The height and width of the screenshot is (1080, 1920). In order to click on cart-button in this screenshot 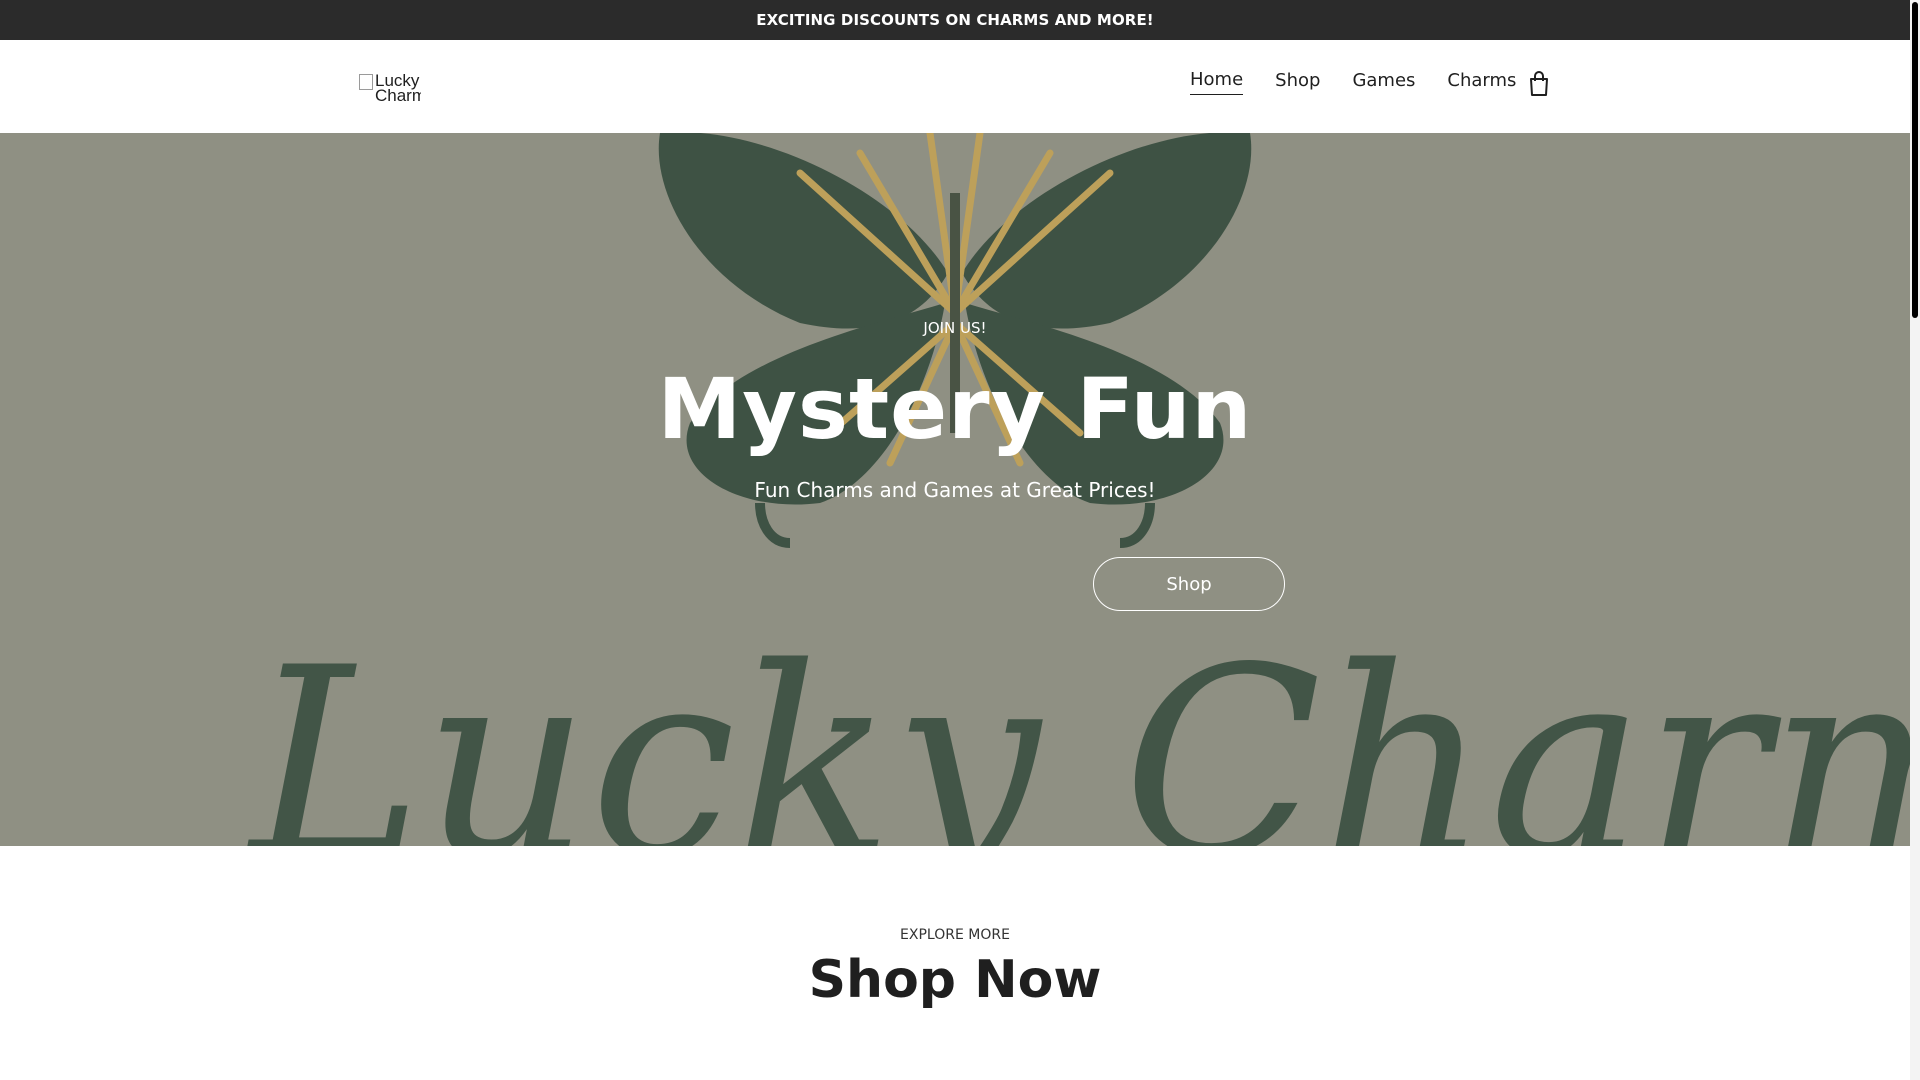, I will do `click(1539, 84)`.